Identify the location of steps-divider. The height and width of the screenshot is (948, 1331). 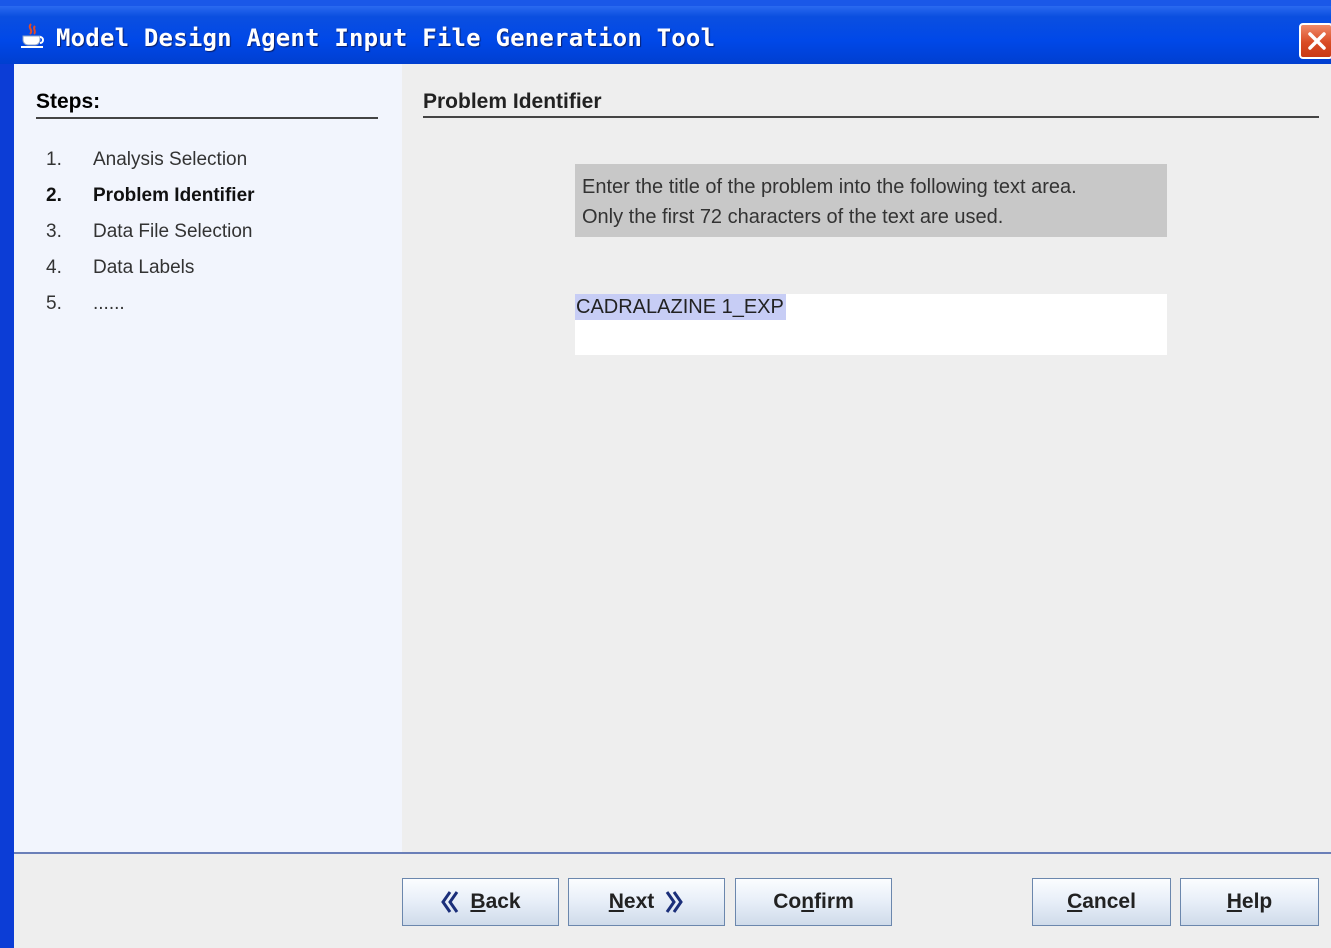
(207, 118).